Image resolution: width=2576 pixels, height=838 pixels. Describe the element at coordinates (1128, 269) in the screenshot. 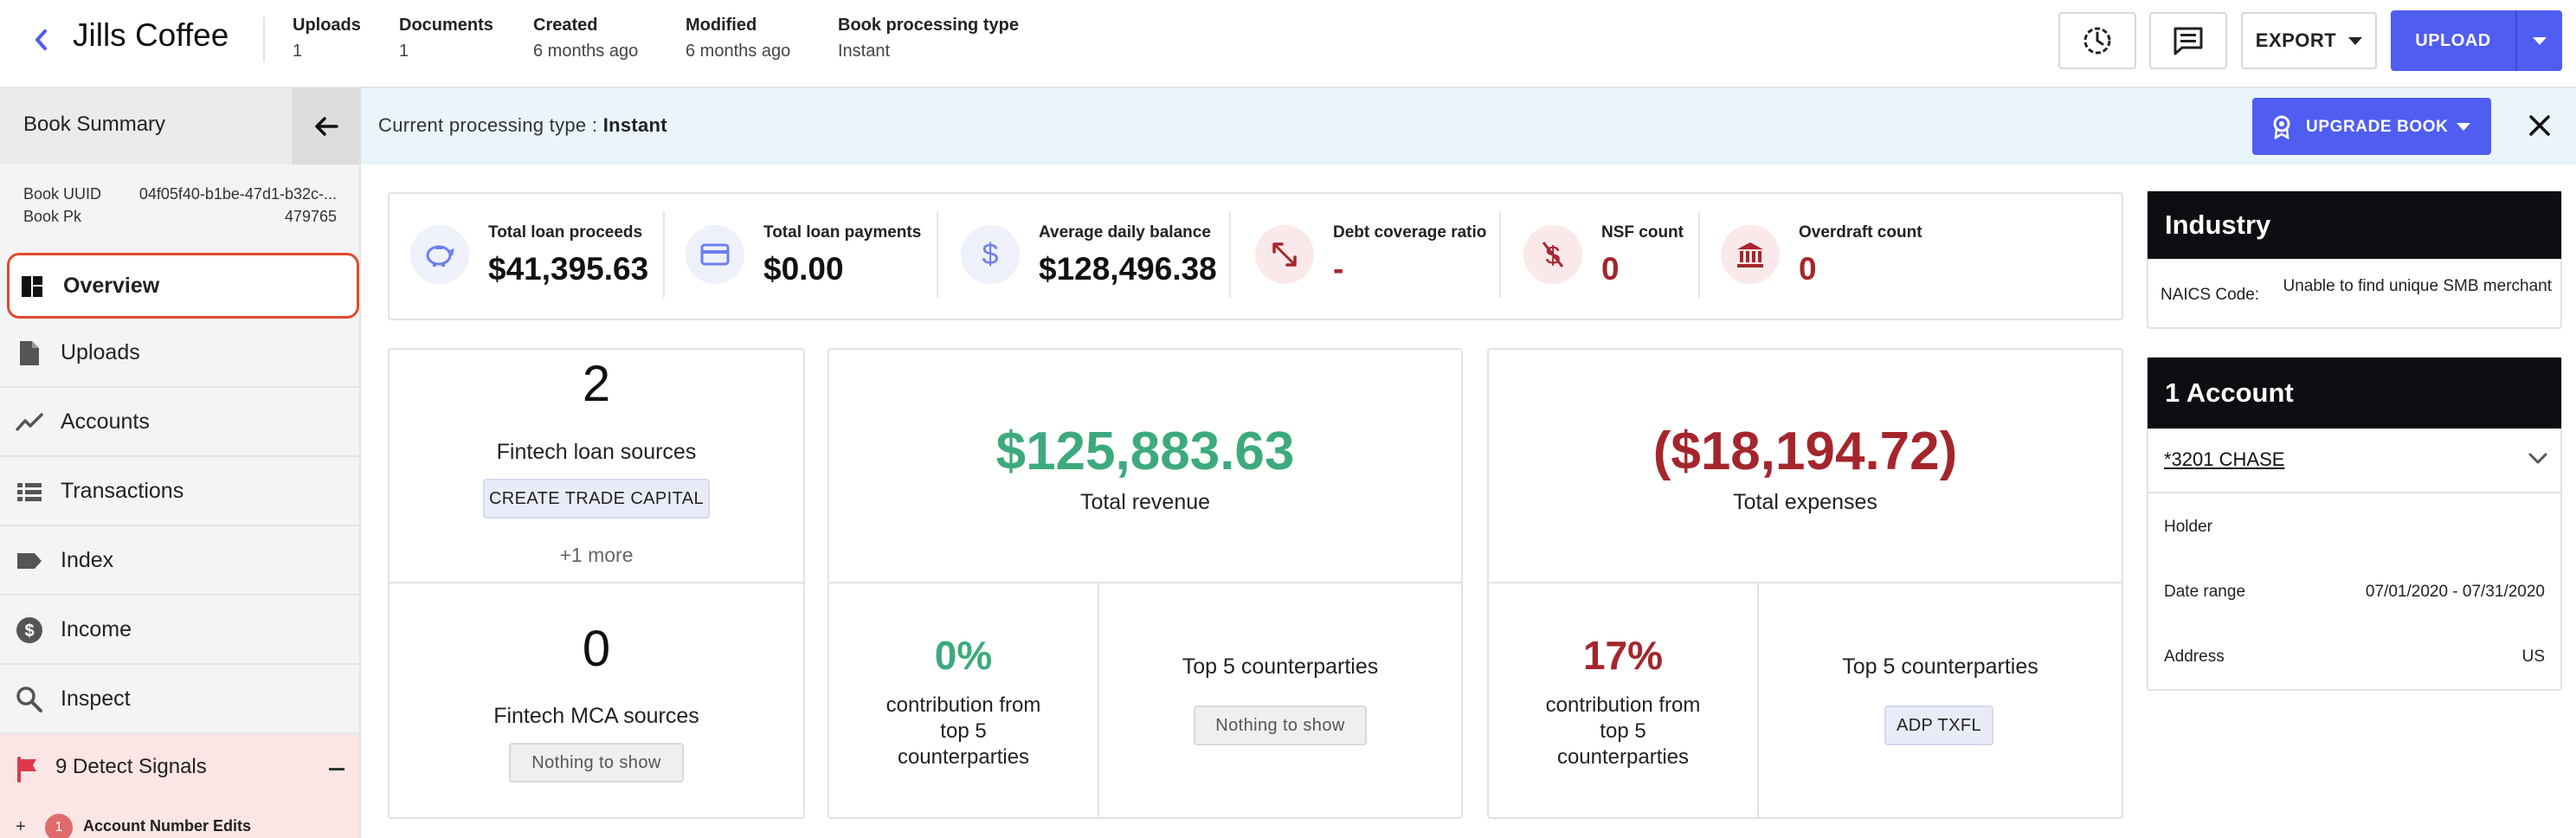

I see `stat-value: $128,496.38` at that location.